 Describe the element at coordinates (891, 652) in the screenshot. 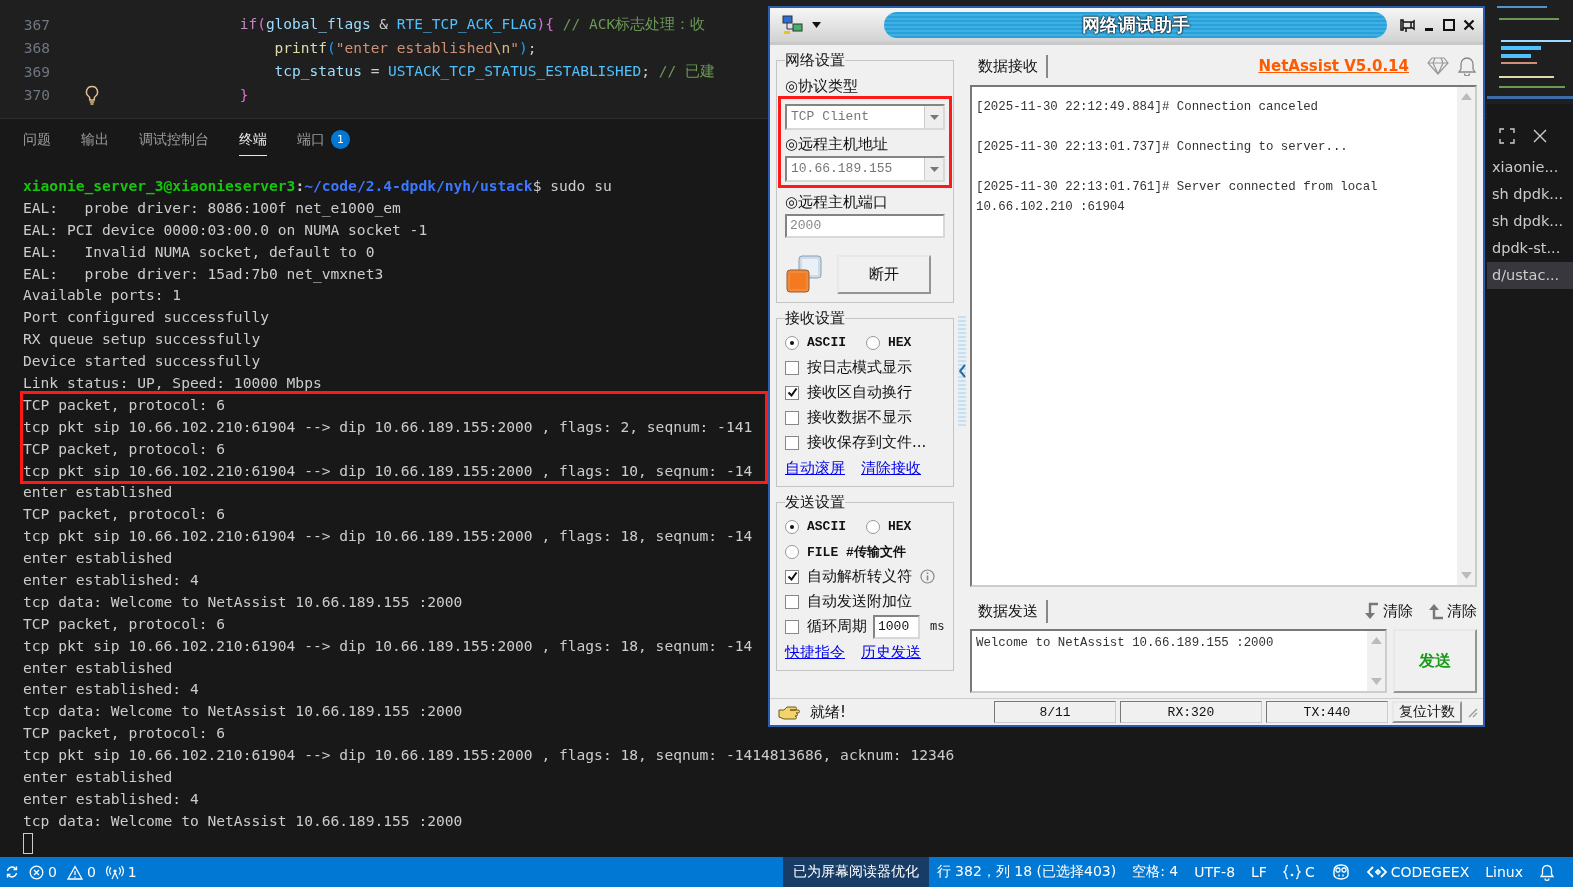

I see `link: 历史发送` at that location.